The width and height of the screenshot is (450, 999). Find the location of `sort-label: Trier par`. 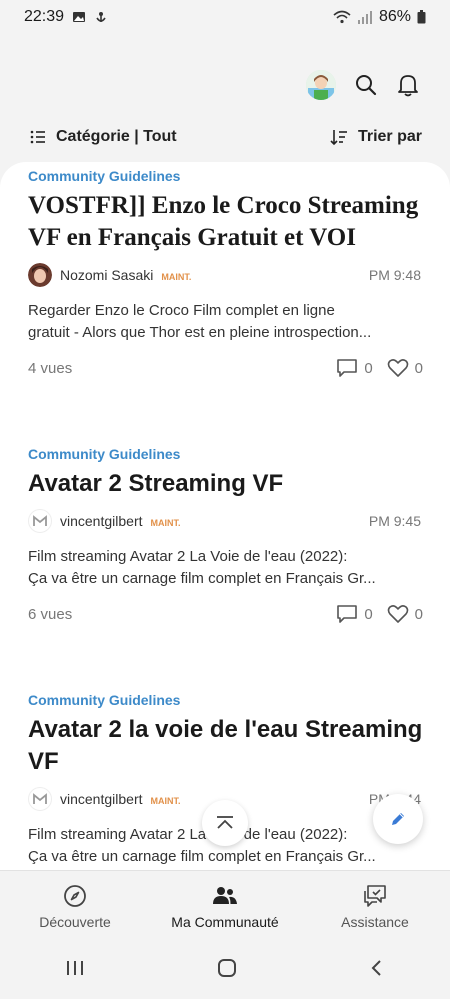

sort-label: Trier par is located at coordinates (389, 136).